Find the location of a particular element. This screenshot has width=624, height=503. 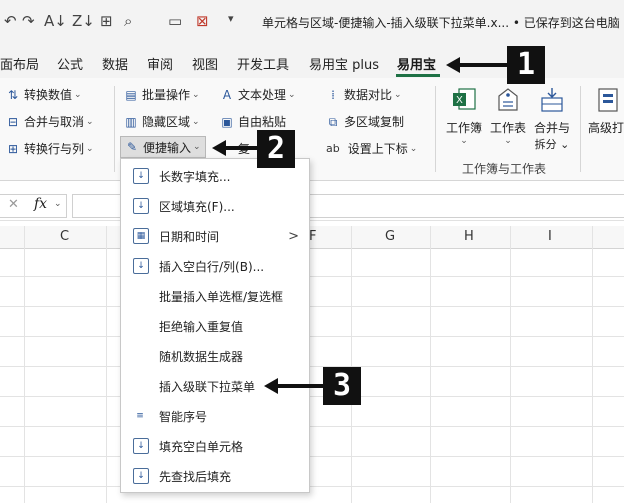

advanced-print-button: 高级打 is located at coordinates (606, 111).